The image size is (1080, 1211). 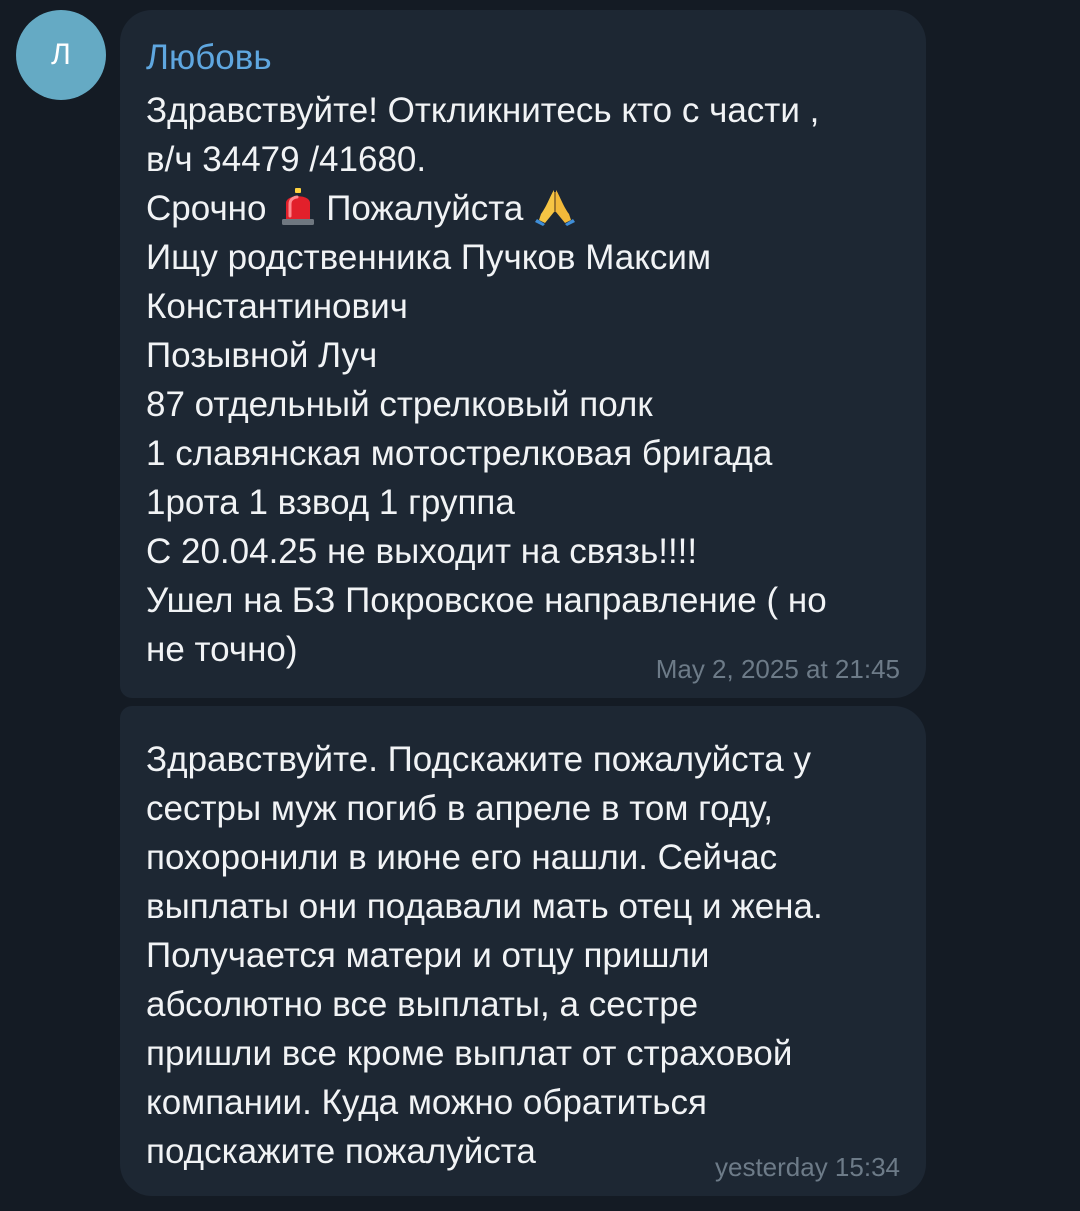 I want to click on message-timestamp: May 2, 2025 at 21:45, so click(x=777, y=669).